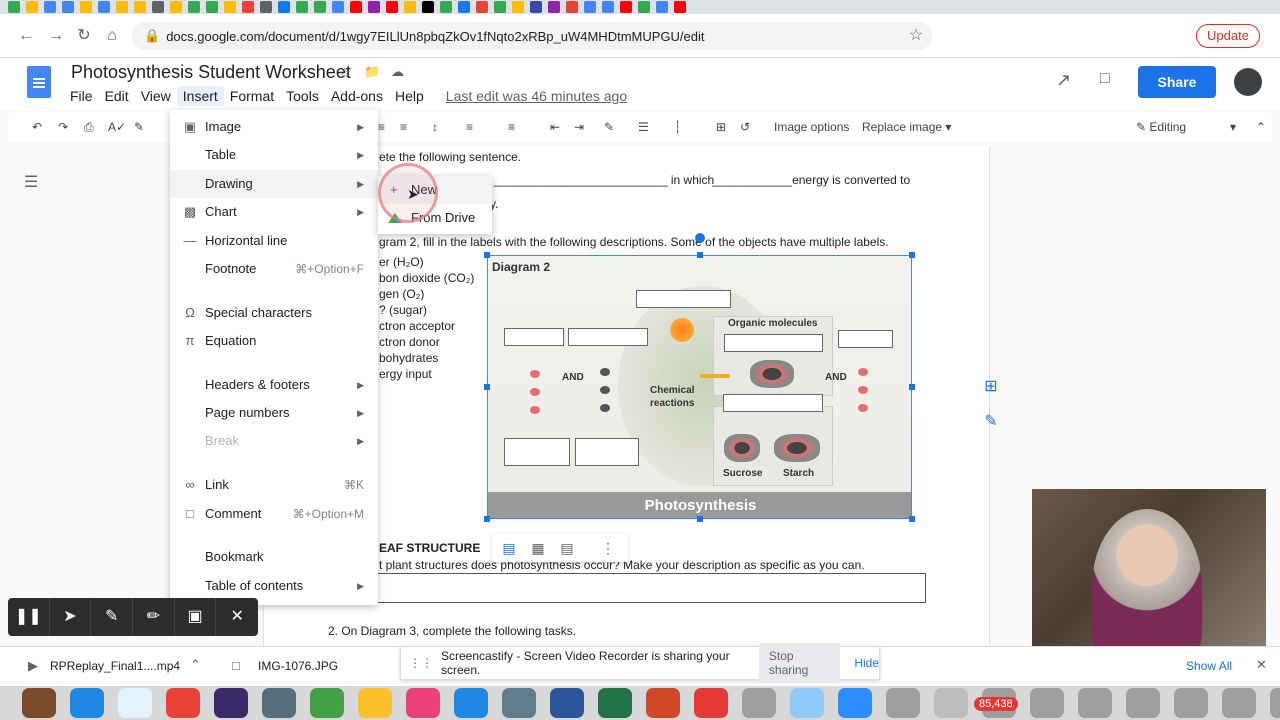  Describe the element at coordinates (1261, 665) in the screenshot. I see `close-icon: ✕` at that location.